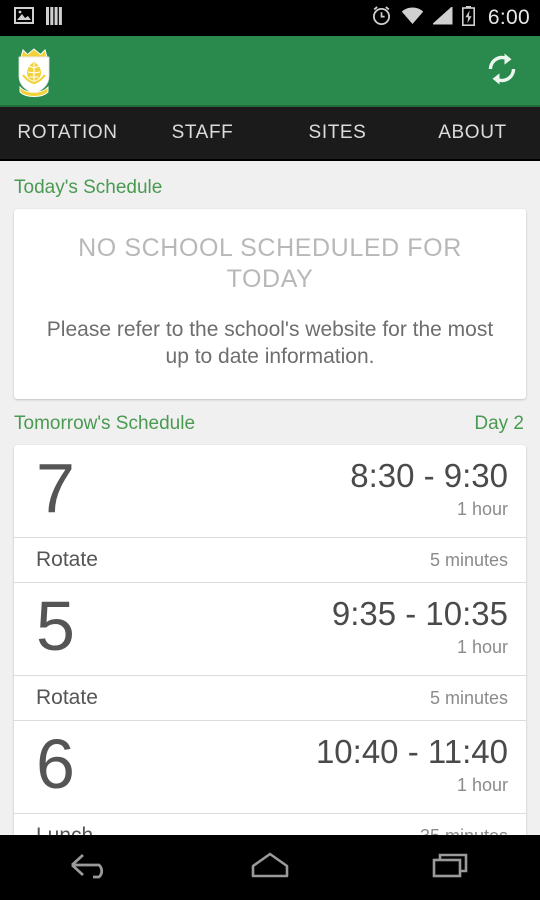 This screenshot has width=540, height=900. What do you see at coordinates (270, 264) in the screenshot?
I see `no-school-headline: NO SCHOOL SCHEDULED FOR TODAY` at bounding box center [270, 264].